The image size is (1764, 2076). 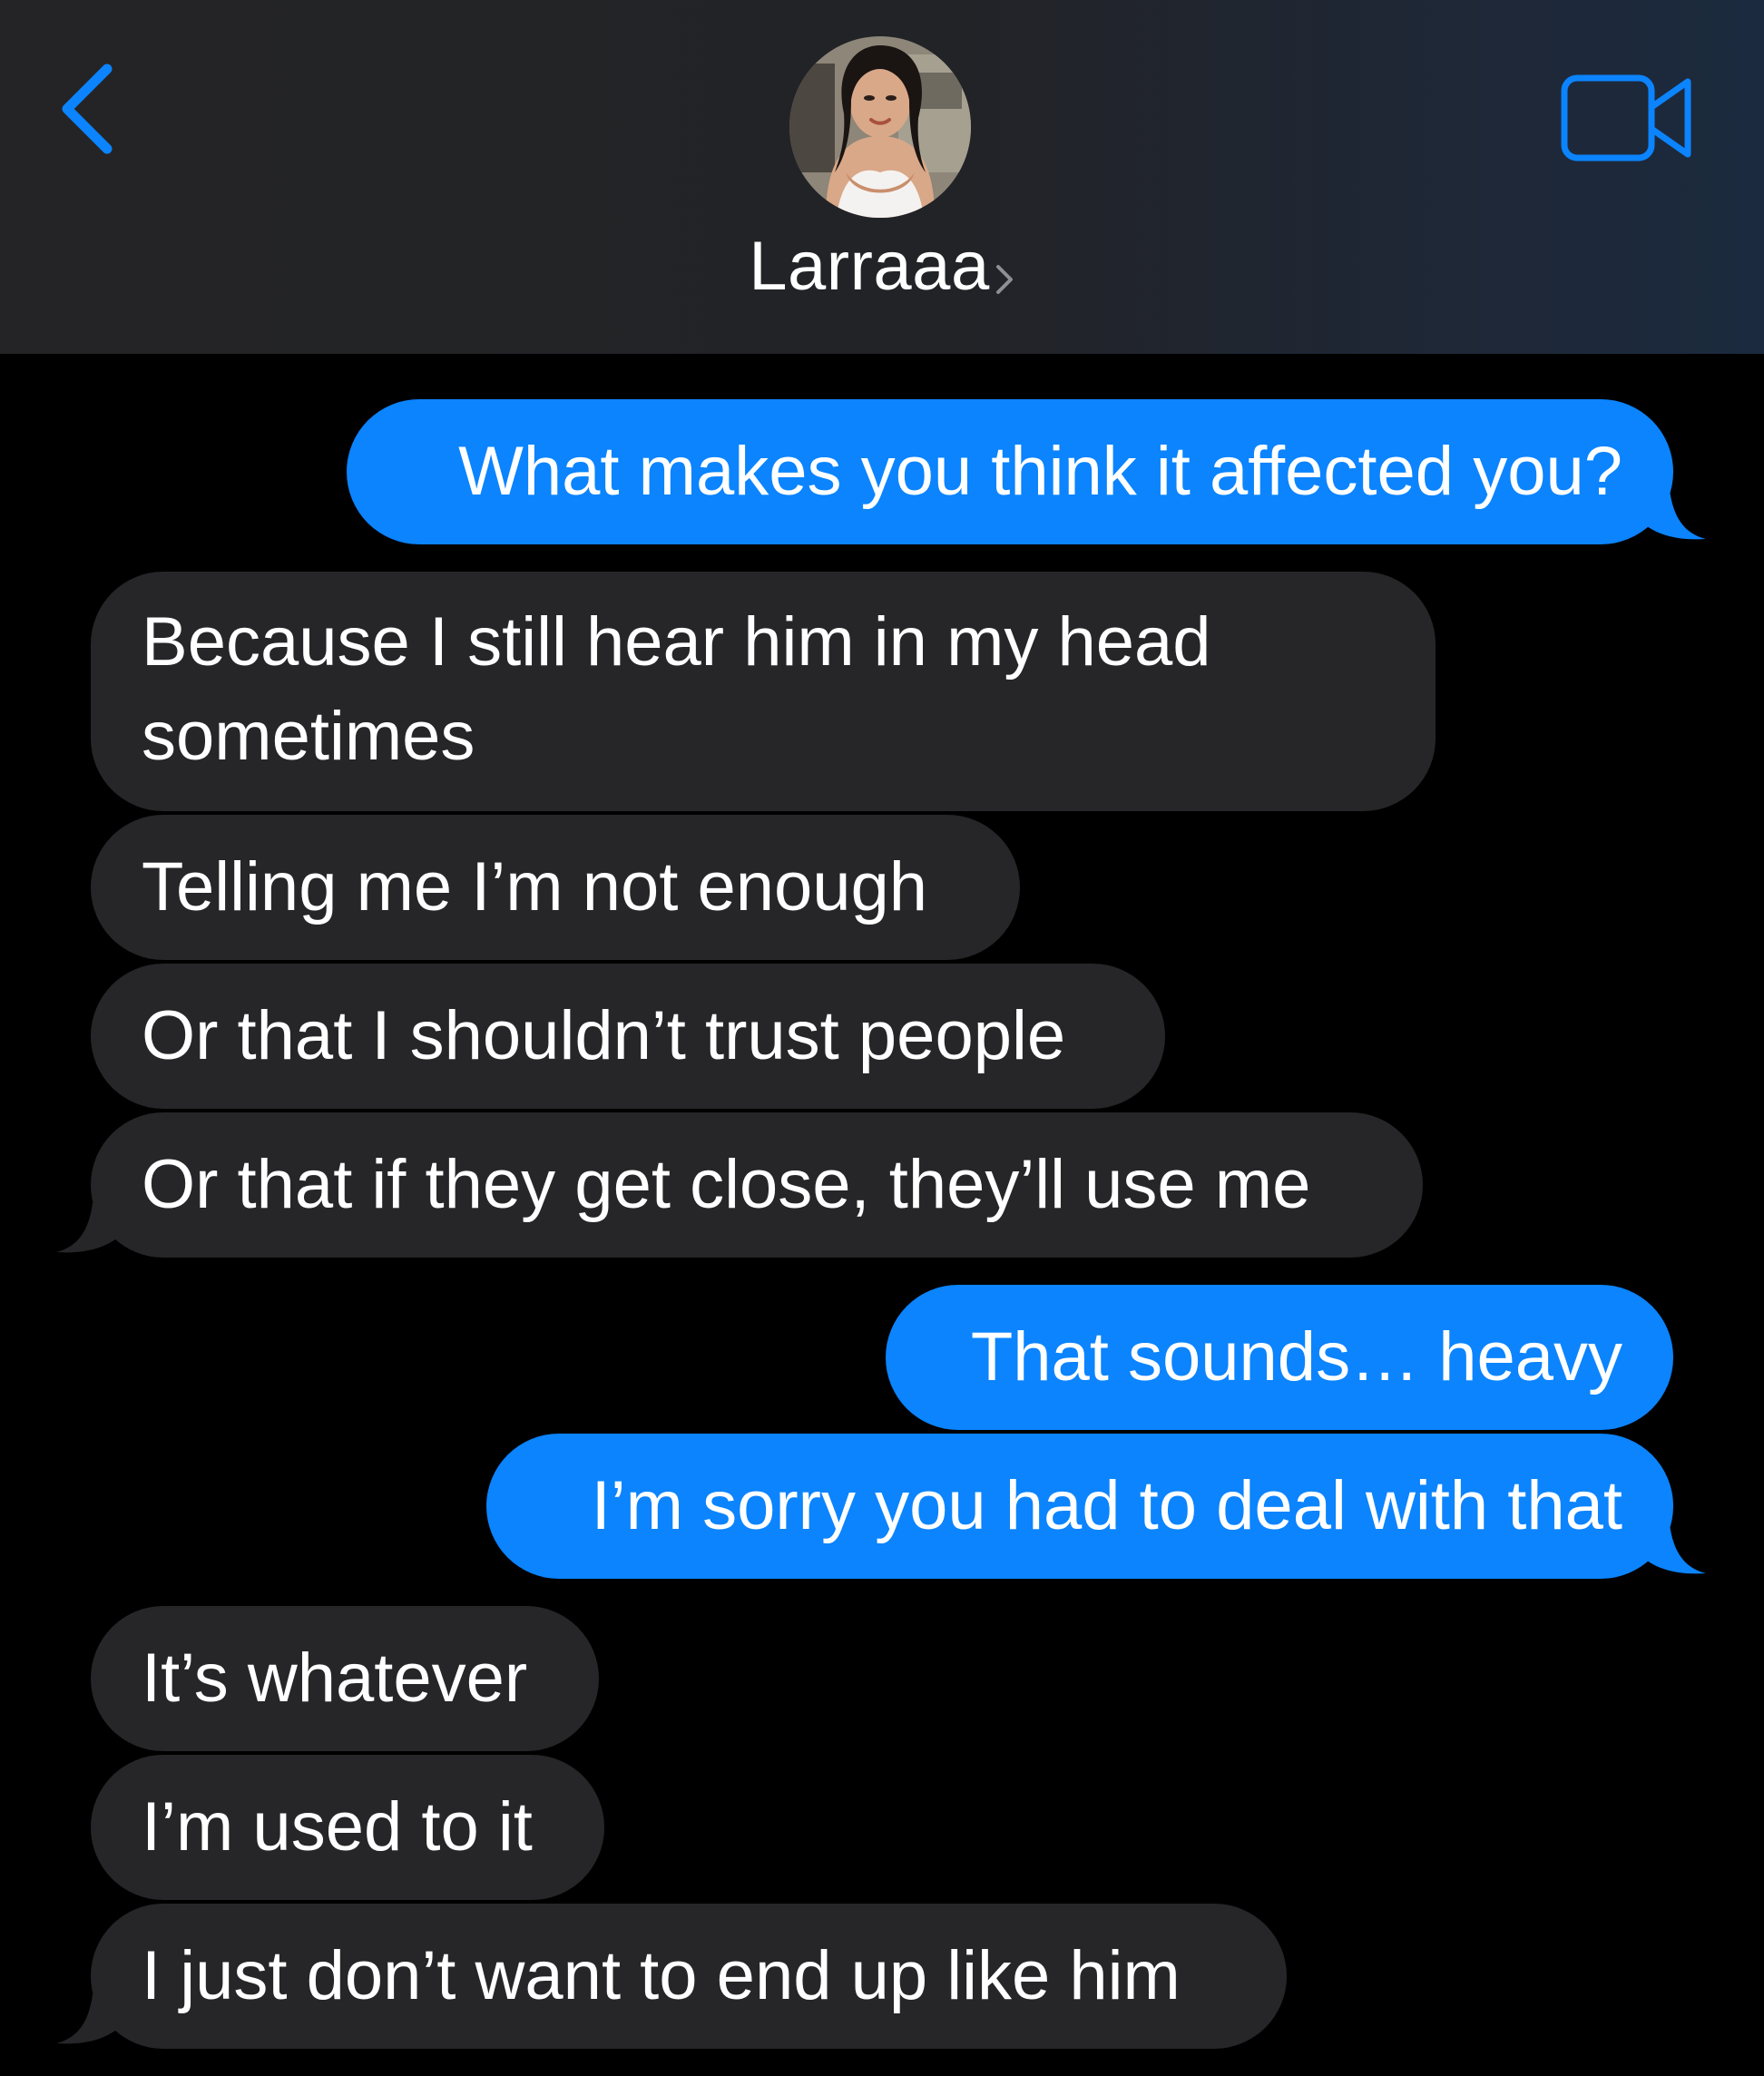 I want to click on message-text: I’m used to it, so click(x=337, y=1826).